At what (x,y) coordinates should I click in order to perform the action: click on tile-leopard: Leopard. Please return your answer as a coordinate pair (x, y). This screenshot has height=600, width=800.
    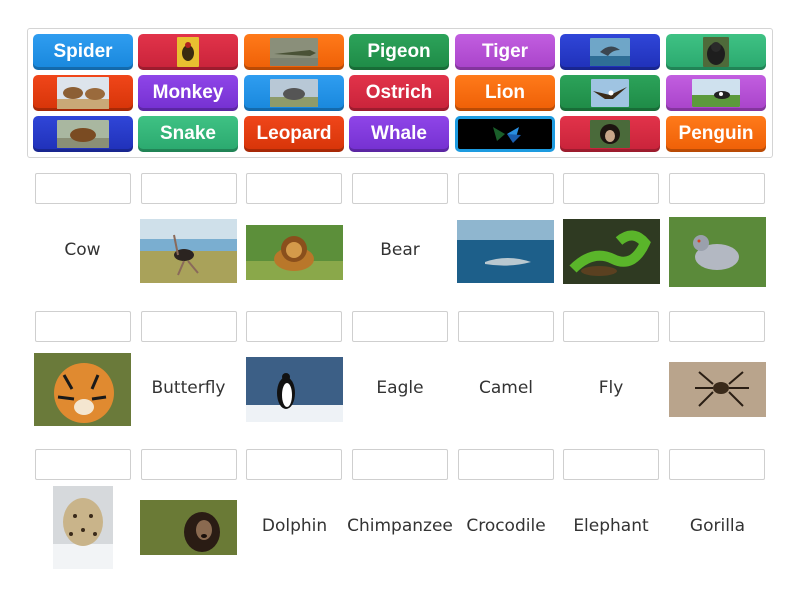
    Looking at the image, I should click on (294, 134).